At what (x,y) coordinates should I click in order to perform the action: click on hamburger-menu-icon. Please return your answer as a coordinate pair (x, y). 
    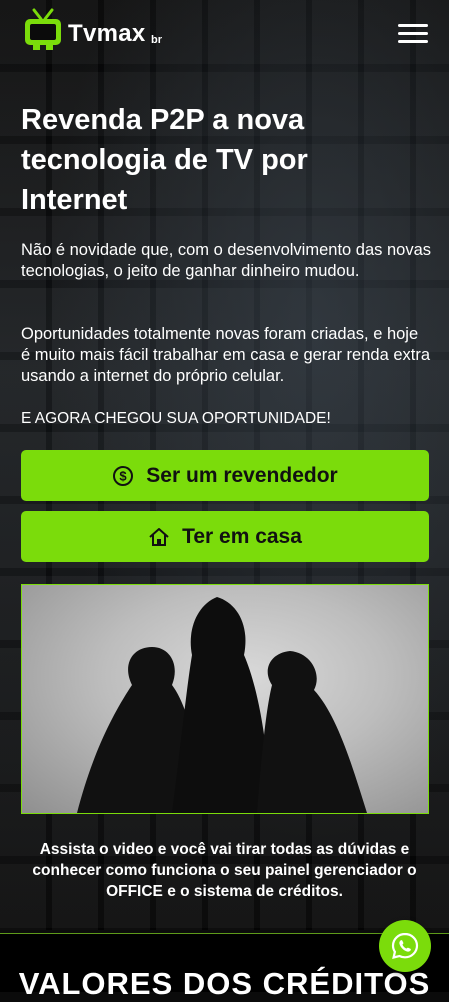
    Looking at the image, I should click on (413, 34).